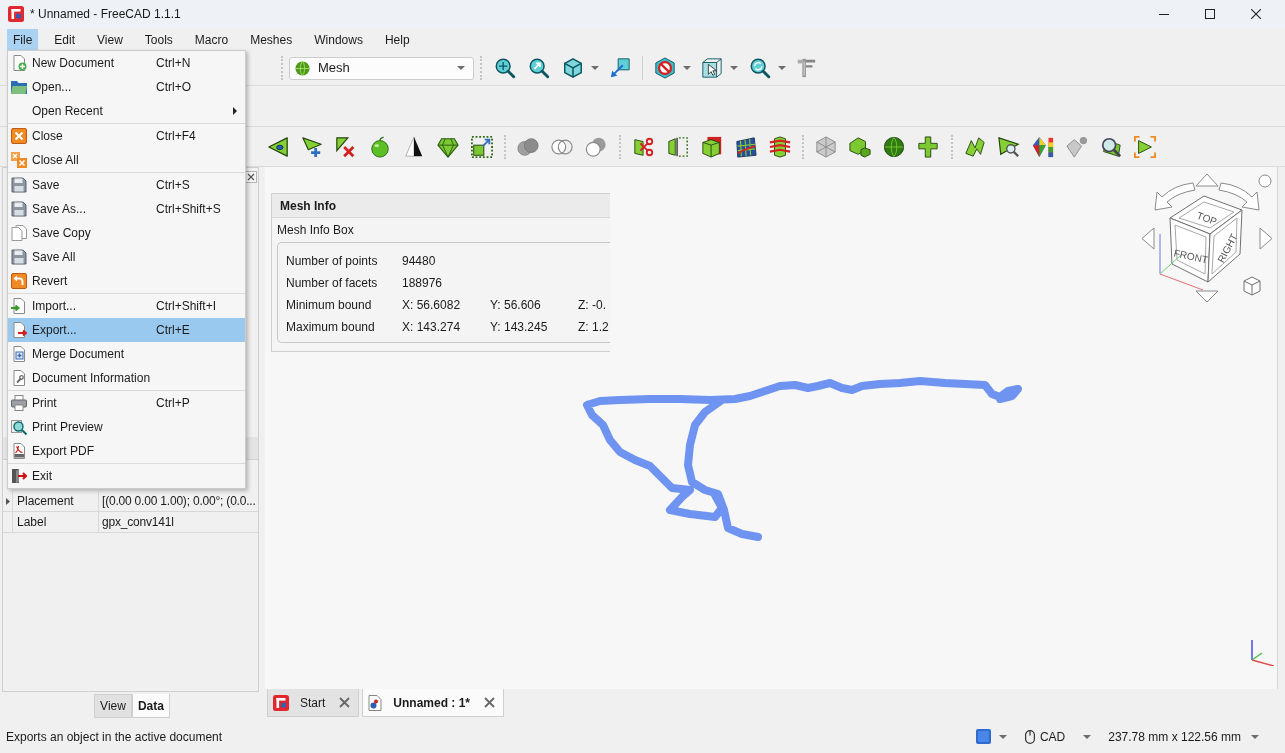 The height and width of the screenshot is (753, 1285). What do you see at coordinates (1111, 146) in the screenshot?
I see `search-mesh-icon` at bounding box center [1111, 146].